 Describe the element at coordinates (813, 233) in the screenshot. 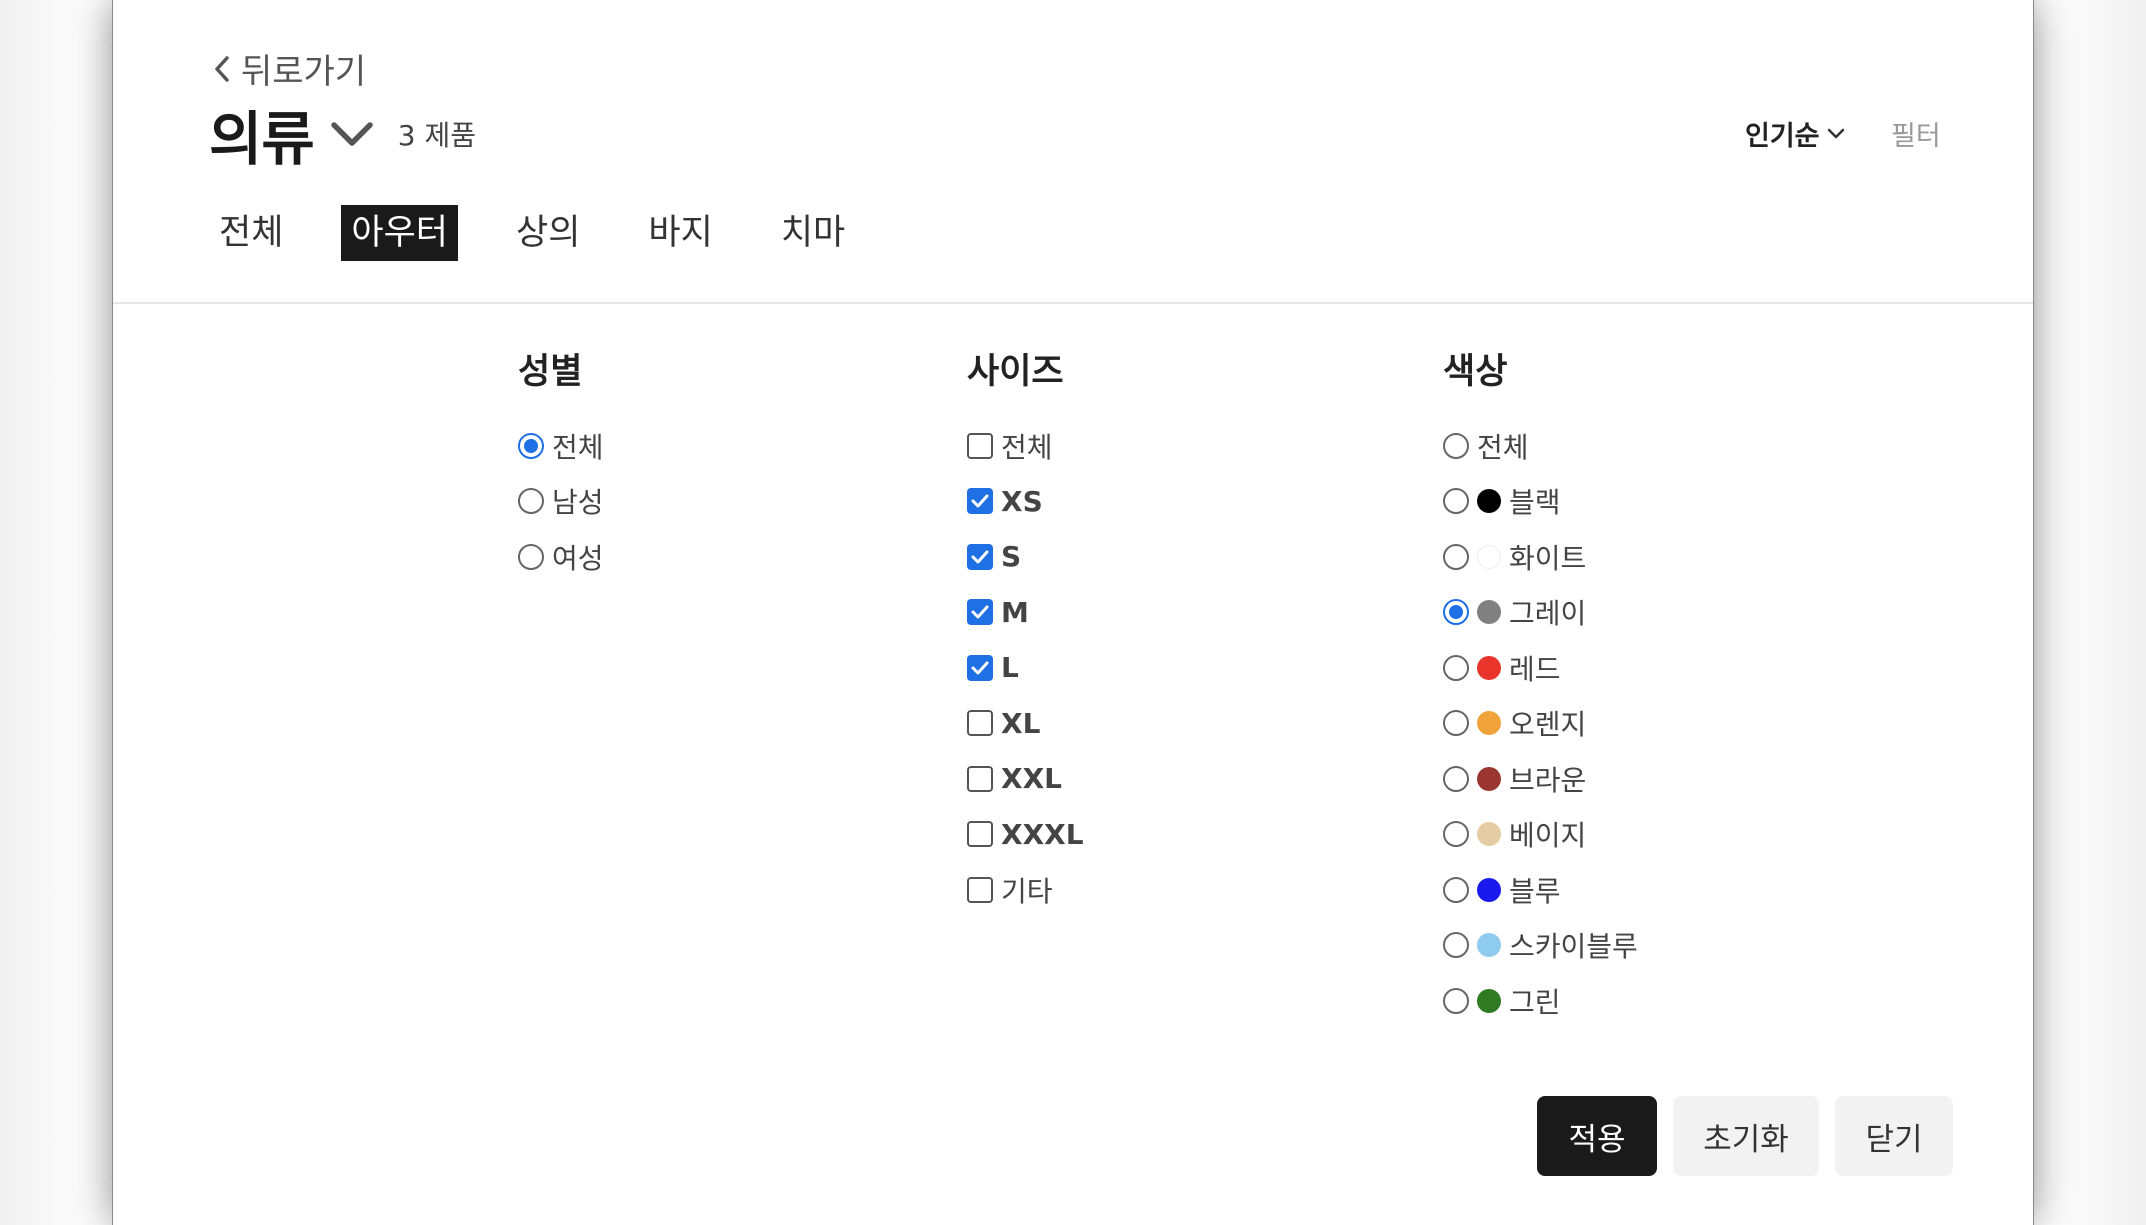

I see `tab-skirts: 치마` at that location.